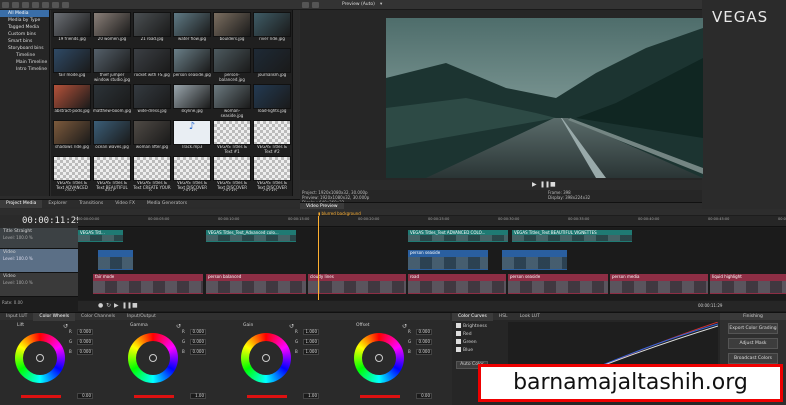 Image resolution: width=786 pixels, height=405 pixels. I want to click on up-folder-icon, so click(25, 5).